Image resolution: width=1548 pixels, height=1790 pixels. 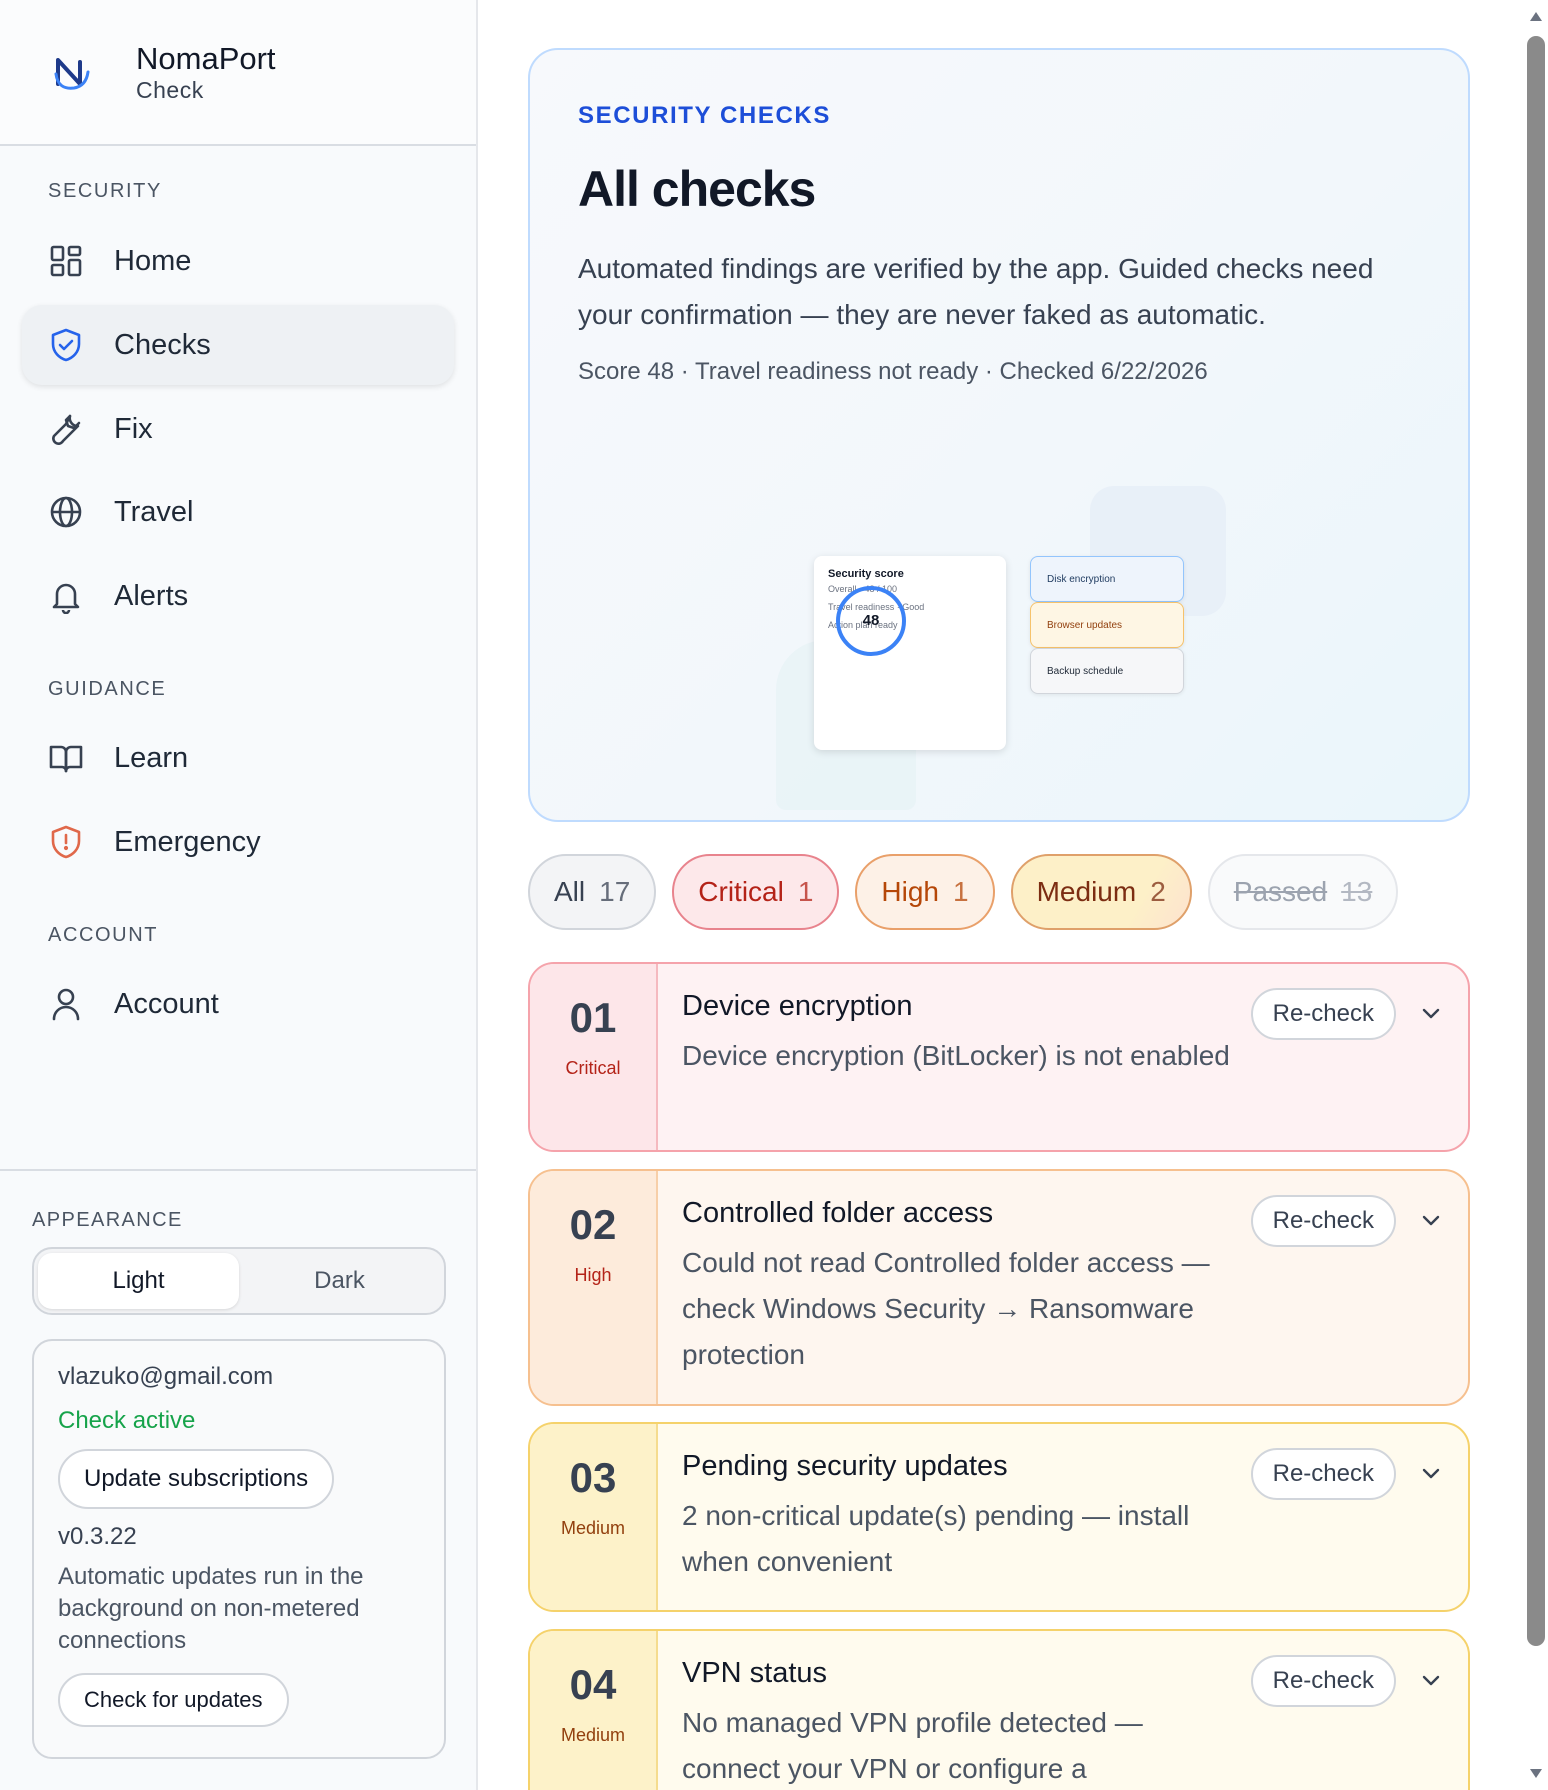 What do you see at coordinates (238, 512) in the screenshot?
I see `sidebar-item-travel: Travel` at bounding box center [238, 512].